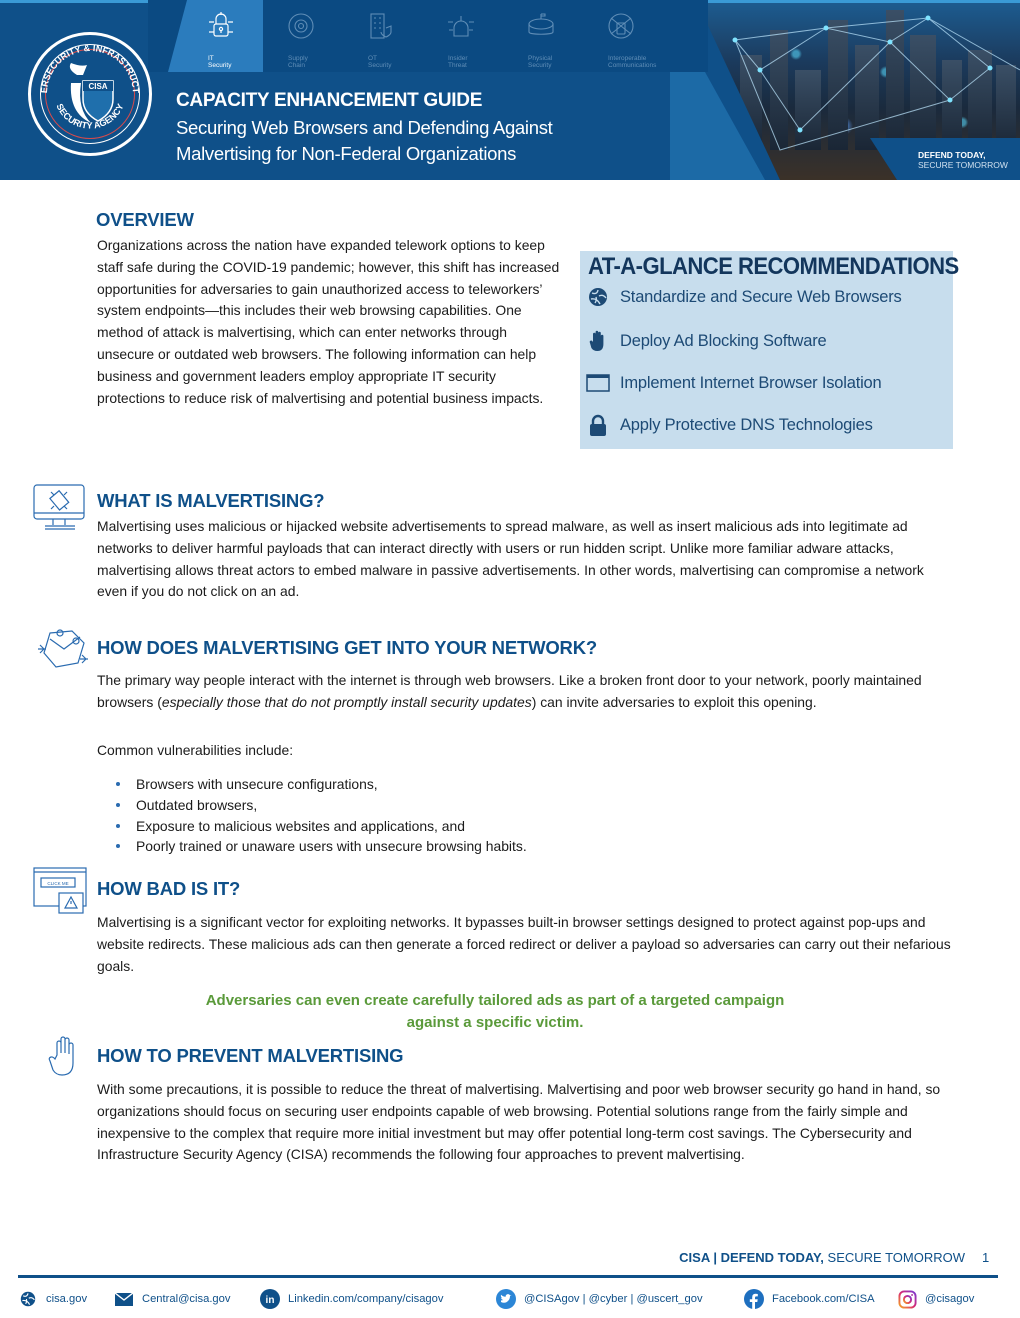  I want to click on banner-tagline: DEFEND TODAY, SECURE TOMORROW, so click(963, 160).